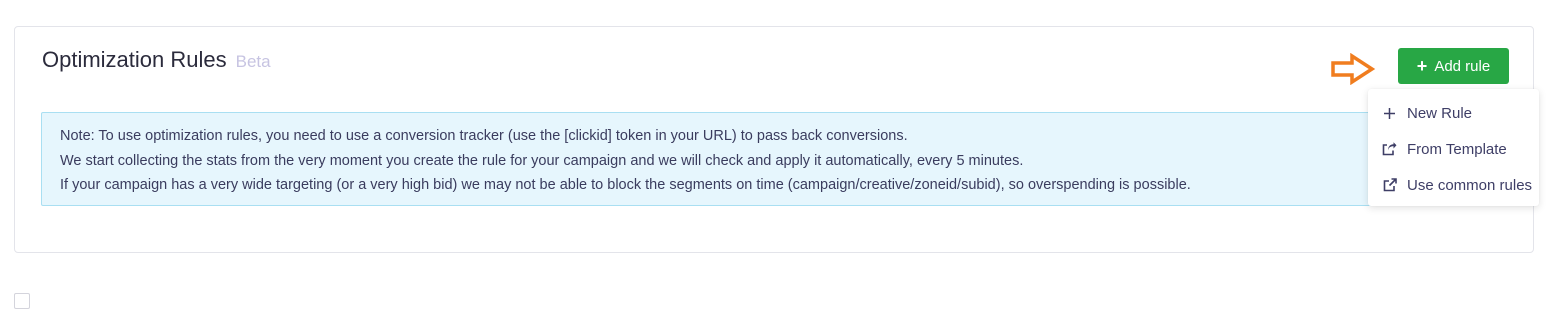  Describe the element at coordinates (1389, 113) in the screenshot. I see `plus-icon` at that location.